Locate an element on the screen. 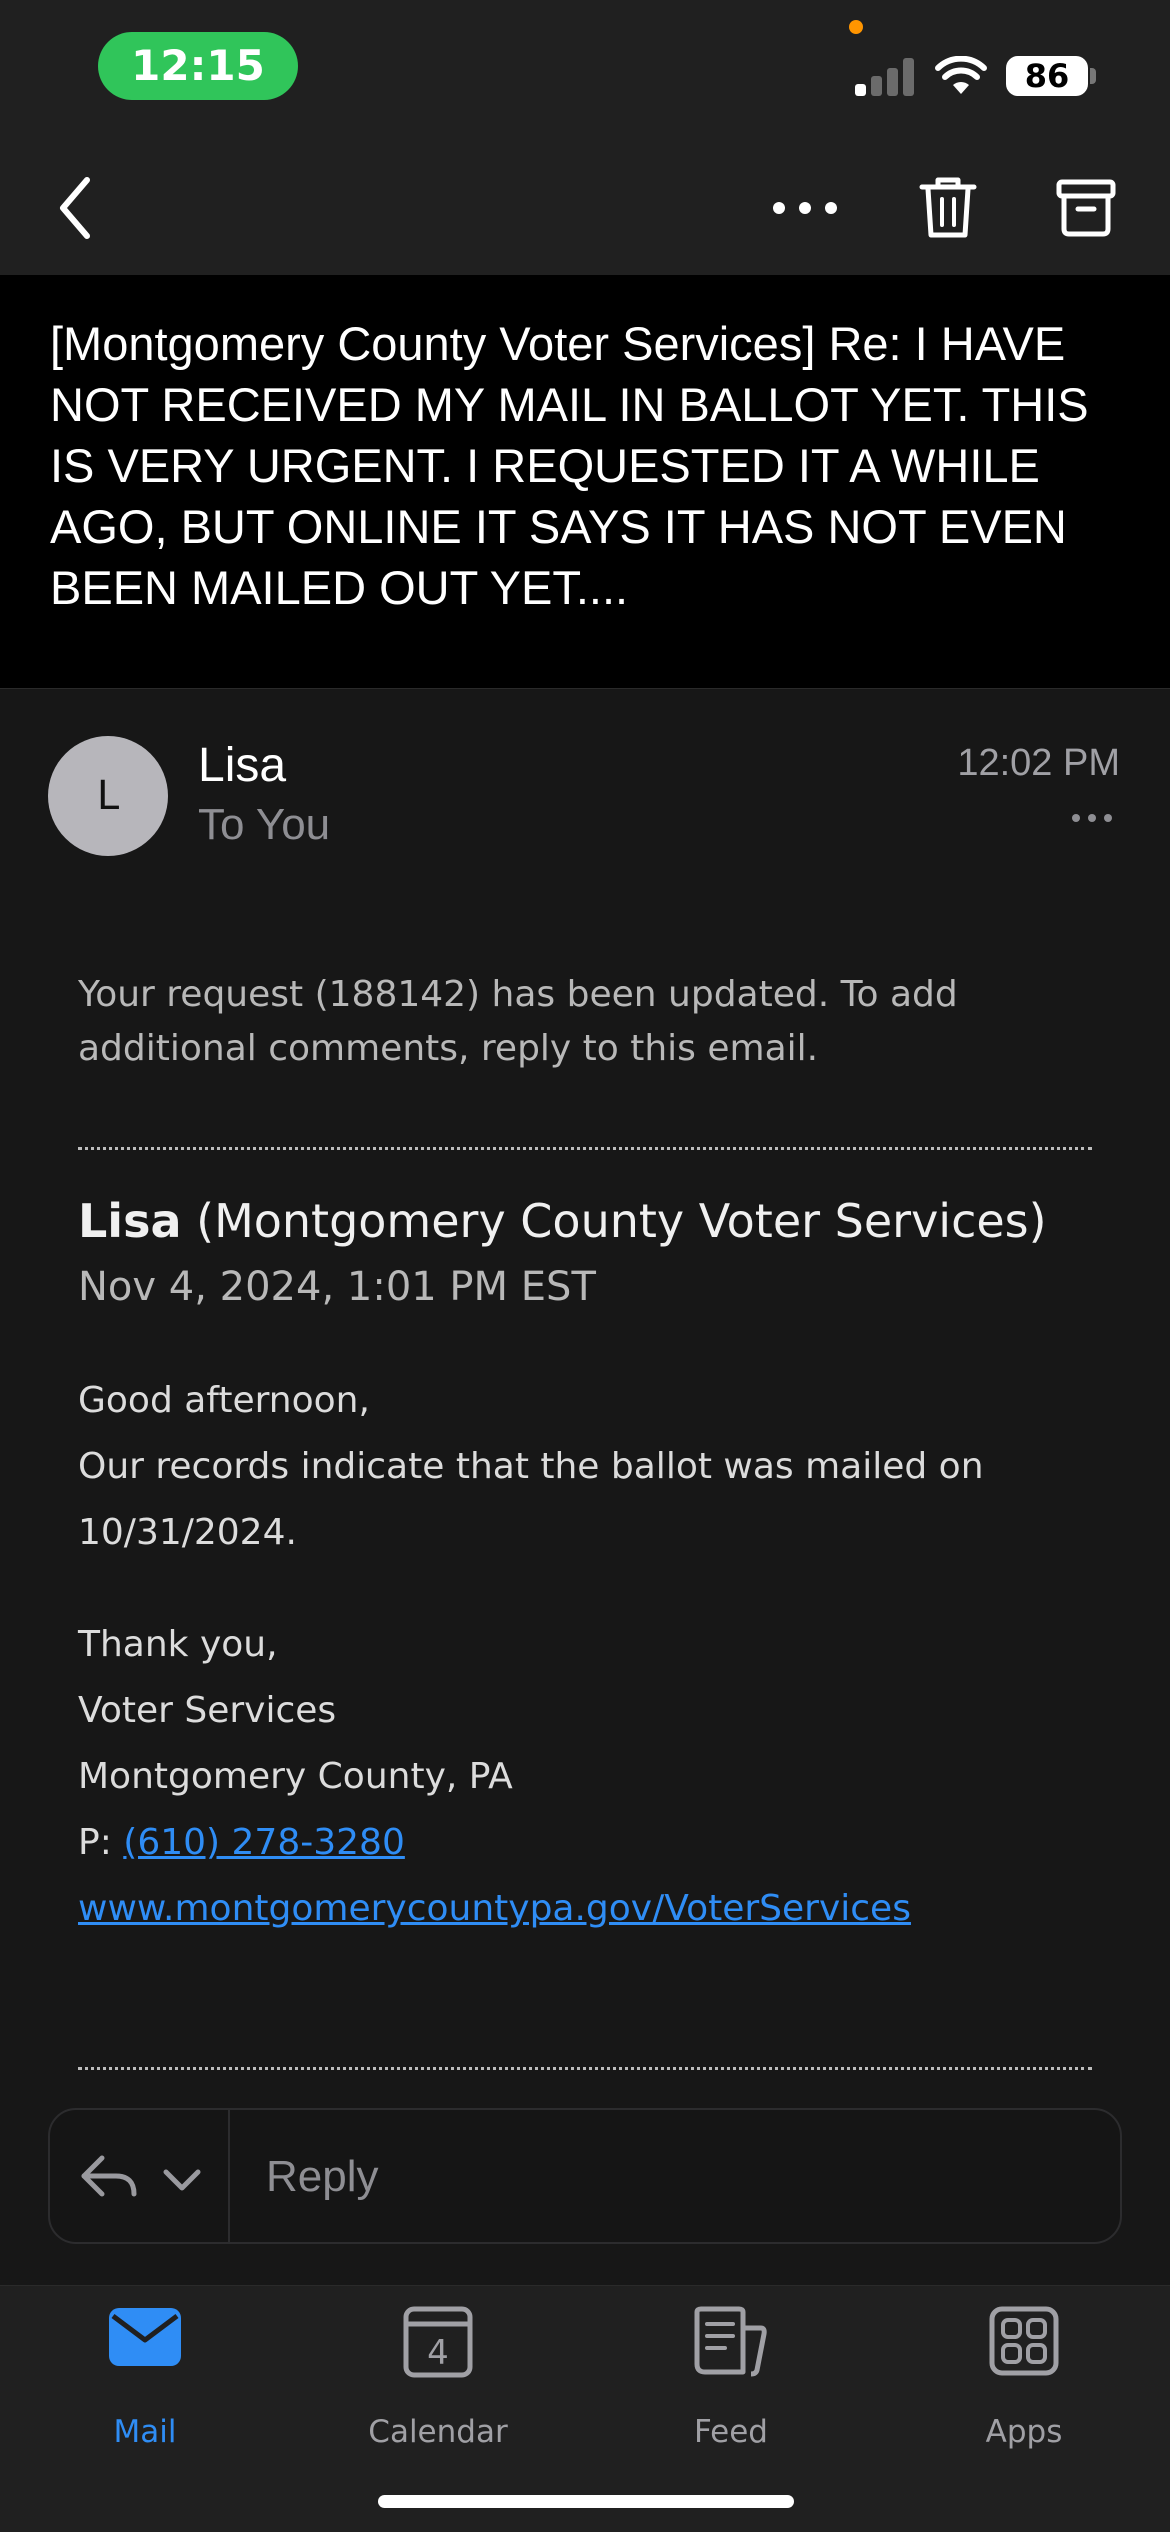 Image resolution: width=1170 pixels, height=2532 pixels. reply-arrow-icon is located at coordinates (109, 2176).